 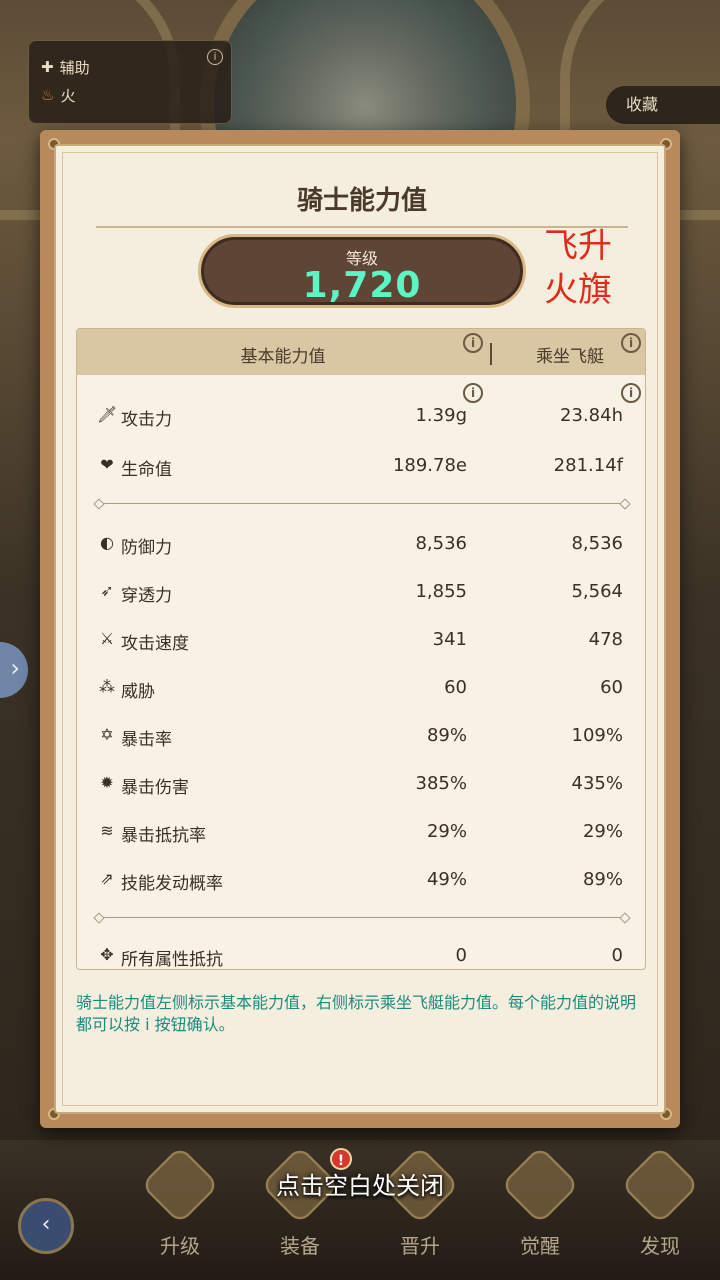 What do you see at coordinates (660, 1246) in the screenshot?
I see `nav-discover-label: 发现` at bounding box center [660, 1246].